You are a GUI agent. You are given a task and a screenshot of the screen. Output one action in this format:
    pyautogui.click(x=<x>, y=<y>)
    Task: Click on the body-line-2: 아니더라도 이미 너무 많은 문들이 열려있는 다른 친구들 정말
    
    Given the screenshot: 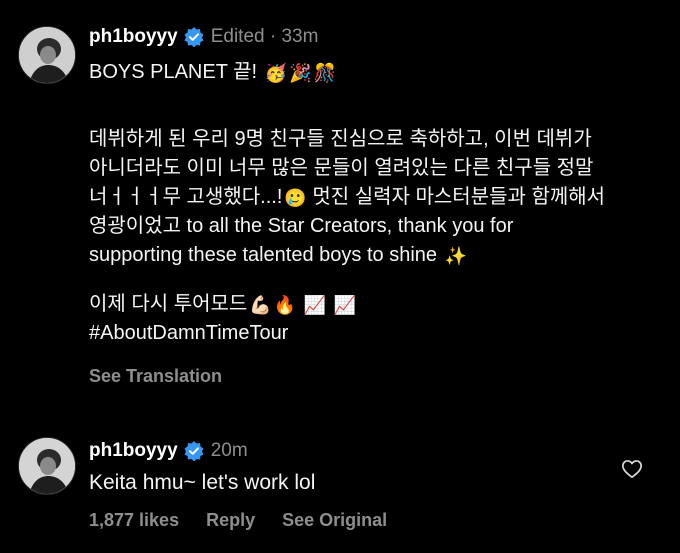 What is the action you would take?
    pyautogui.click(x=341, y=168)
    